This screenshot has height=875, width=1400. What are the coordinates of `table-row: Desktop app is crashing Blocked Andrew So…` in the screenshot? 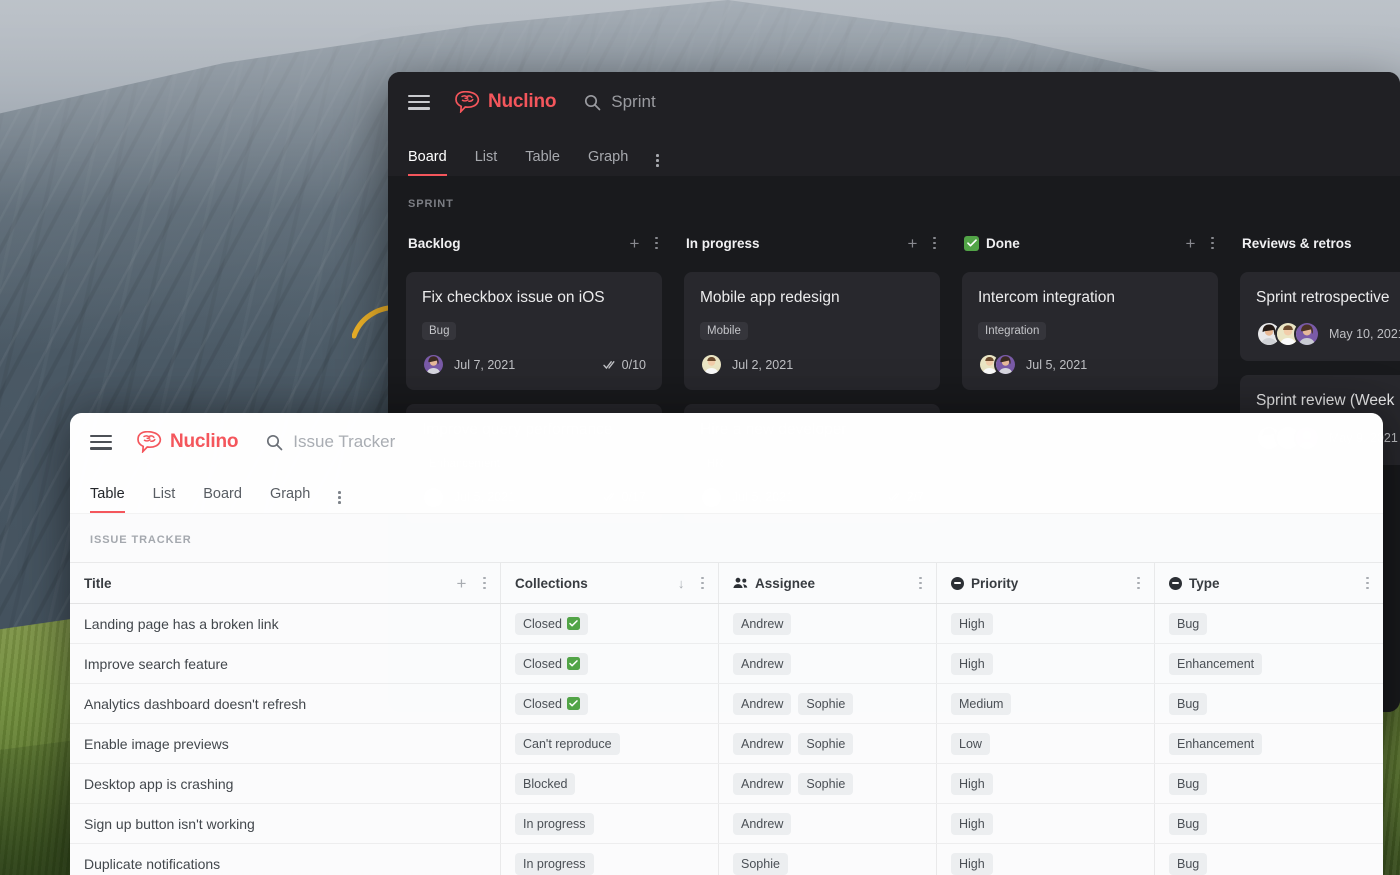 It's located at (726, 784).